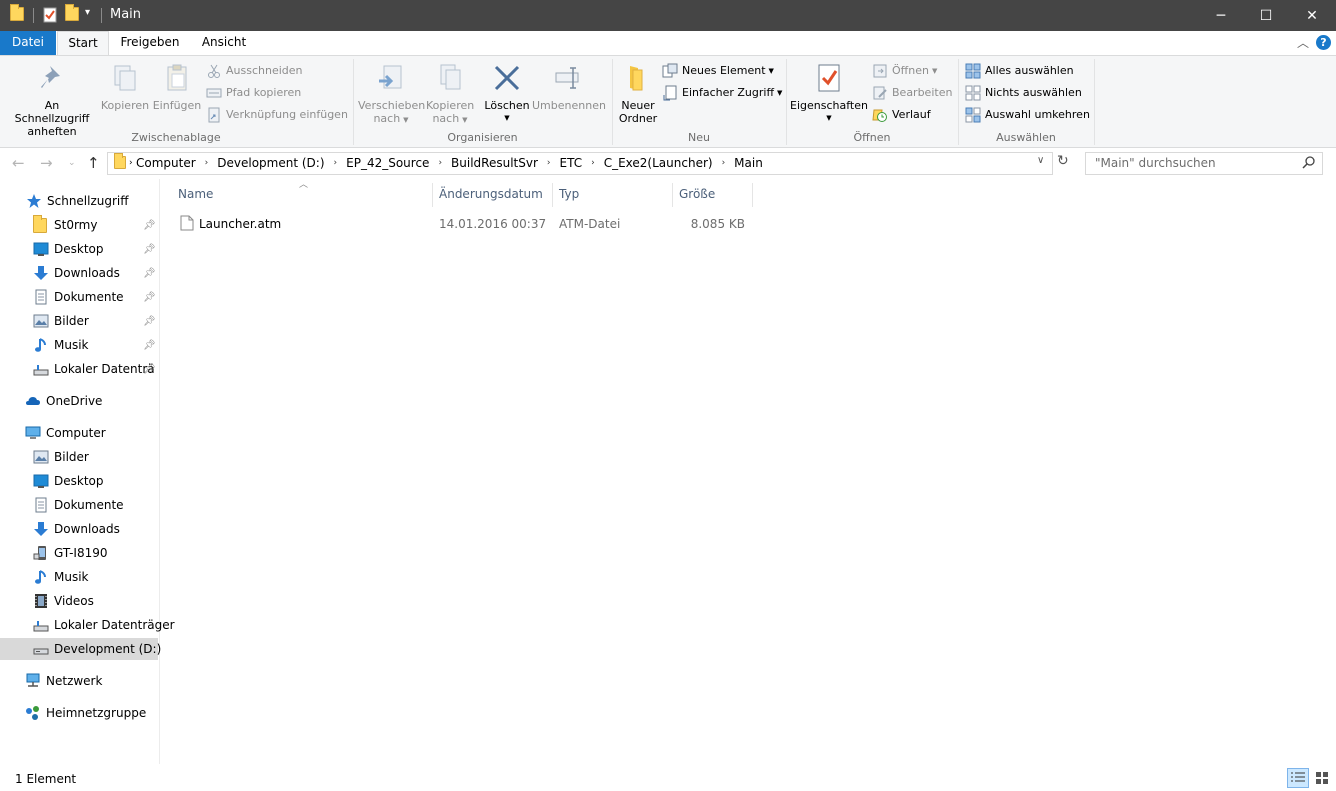 The width and height of the screenshot is (1336, 791). What do you see at coordinates (79, 345) in the screenshot?
I see `sidebar-item-musik-quick: Musik 📌︎` at bounding box center [79, 345].